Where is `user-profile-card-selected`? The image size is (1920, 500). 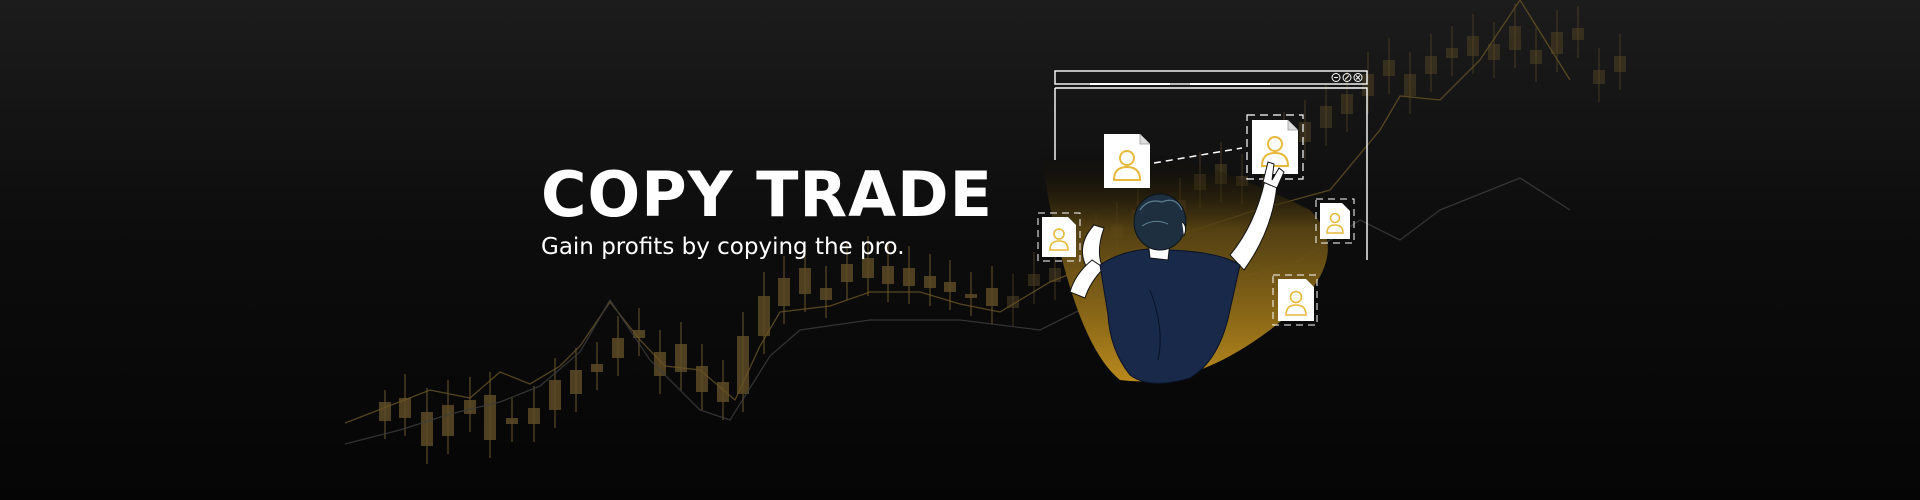
user-profile-card-selected is located at coordinates (1275, 147).